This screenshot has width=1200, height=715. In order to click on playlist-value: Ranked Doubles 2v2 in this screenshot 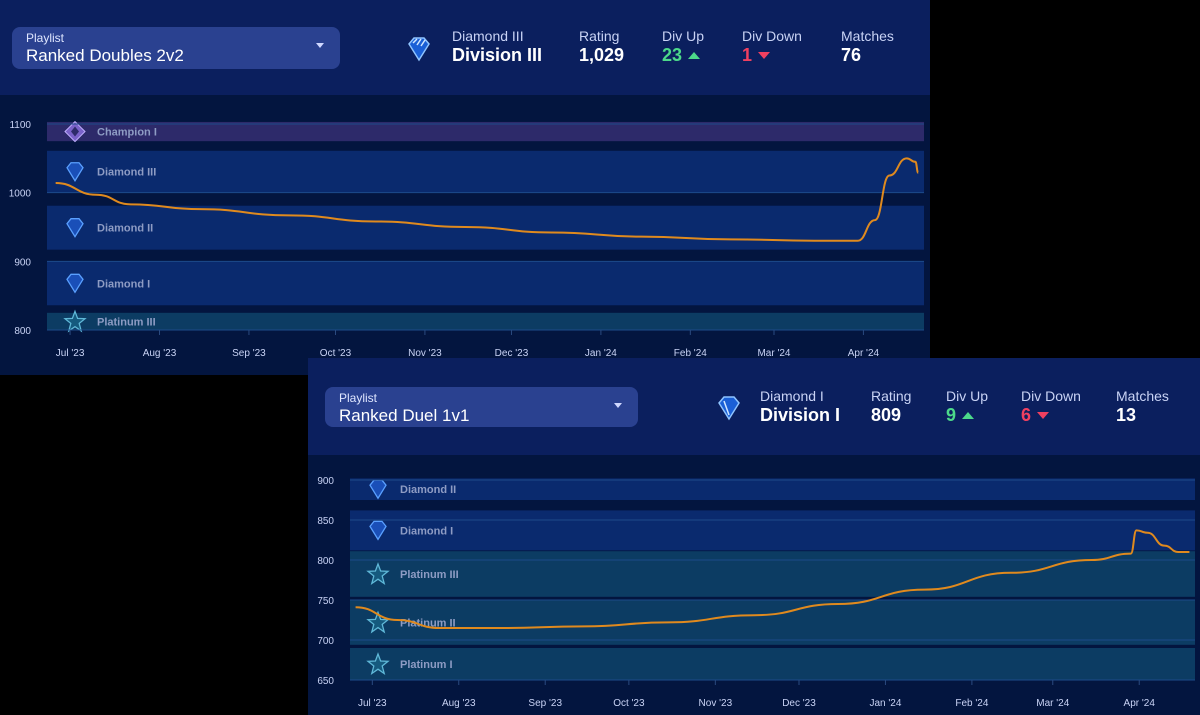, I will do `click(105, 55)`.